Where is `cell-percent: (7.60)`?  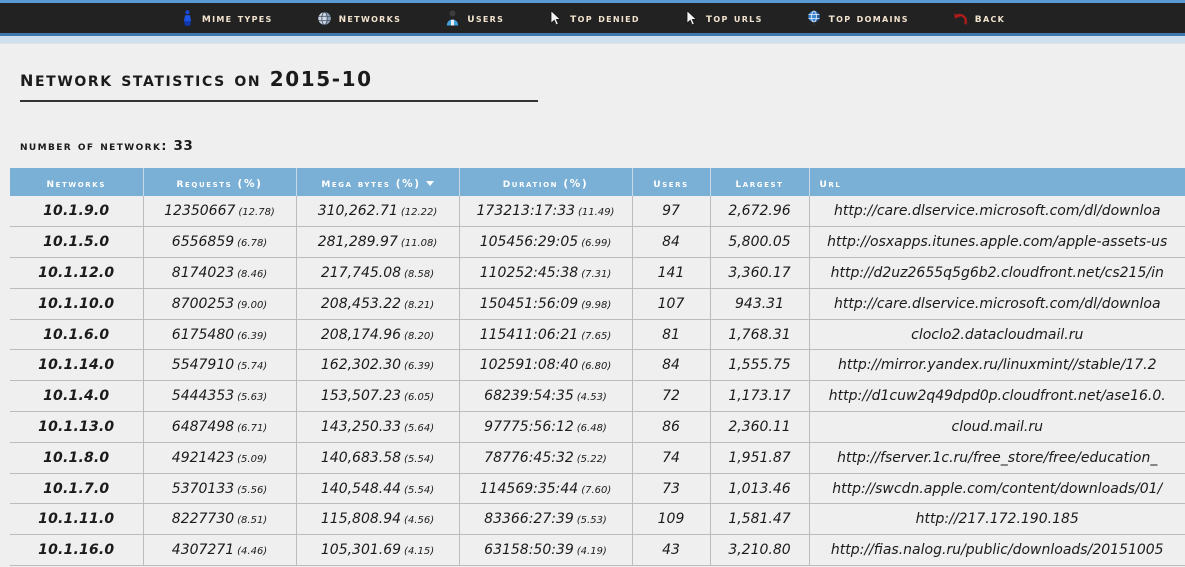 cell-percent: (7.60) is located at coordinates (596, 490).